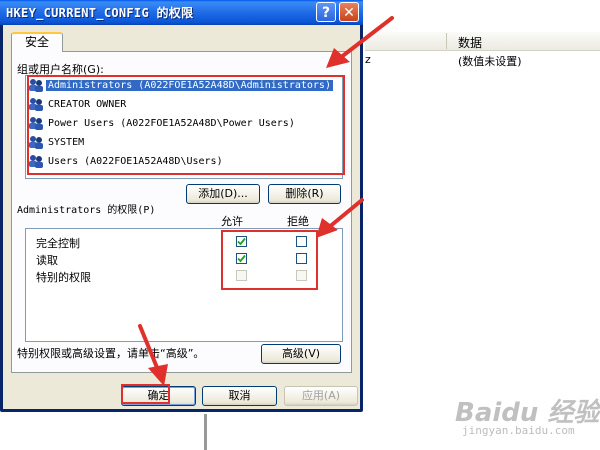  What do you see at coordinates (366, 38) in the screenshot?
I see `arrow-1-shaft` at bounding box center [366, 38].